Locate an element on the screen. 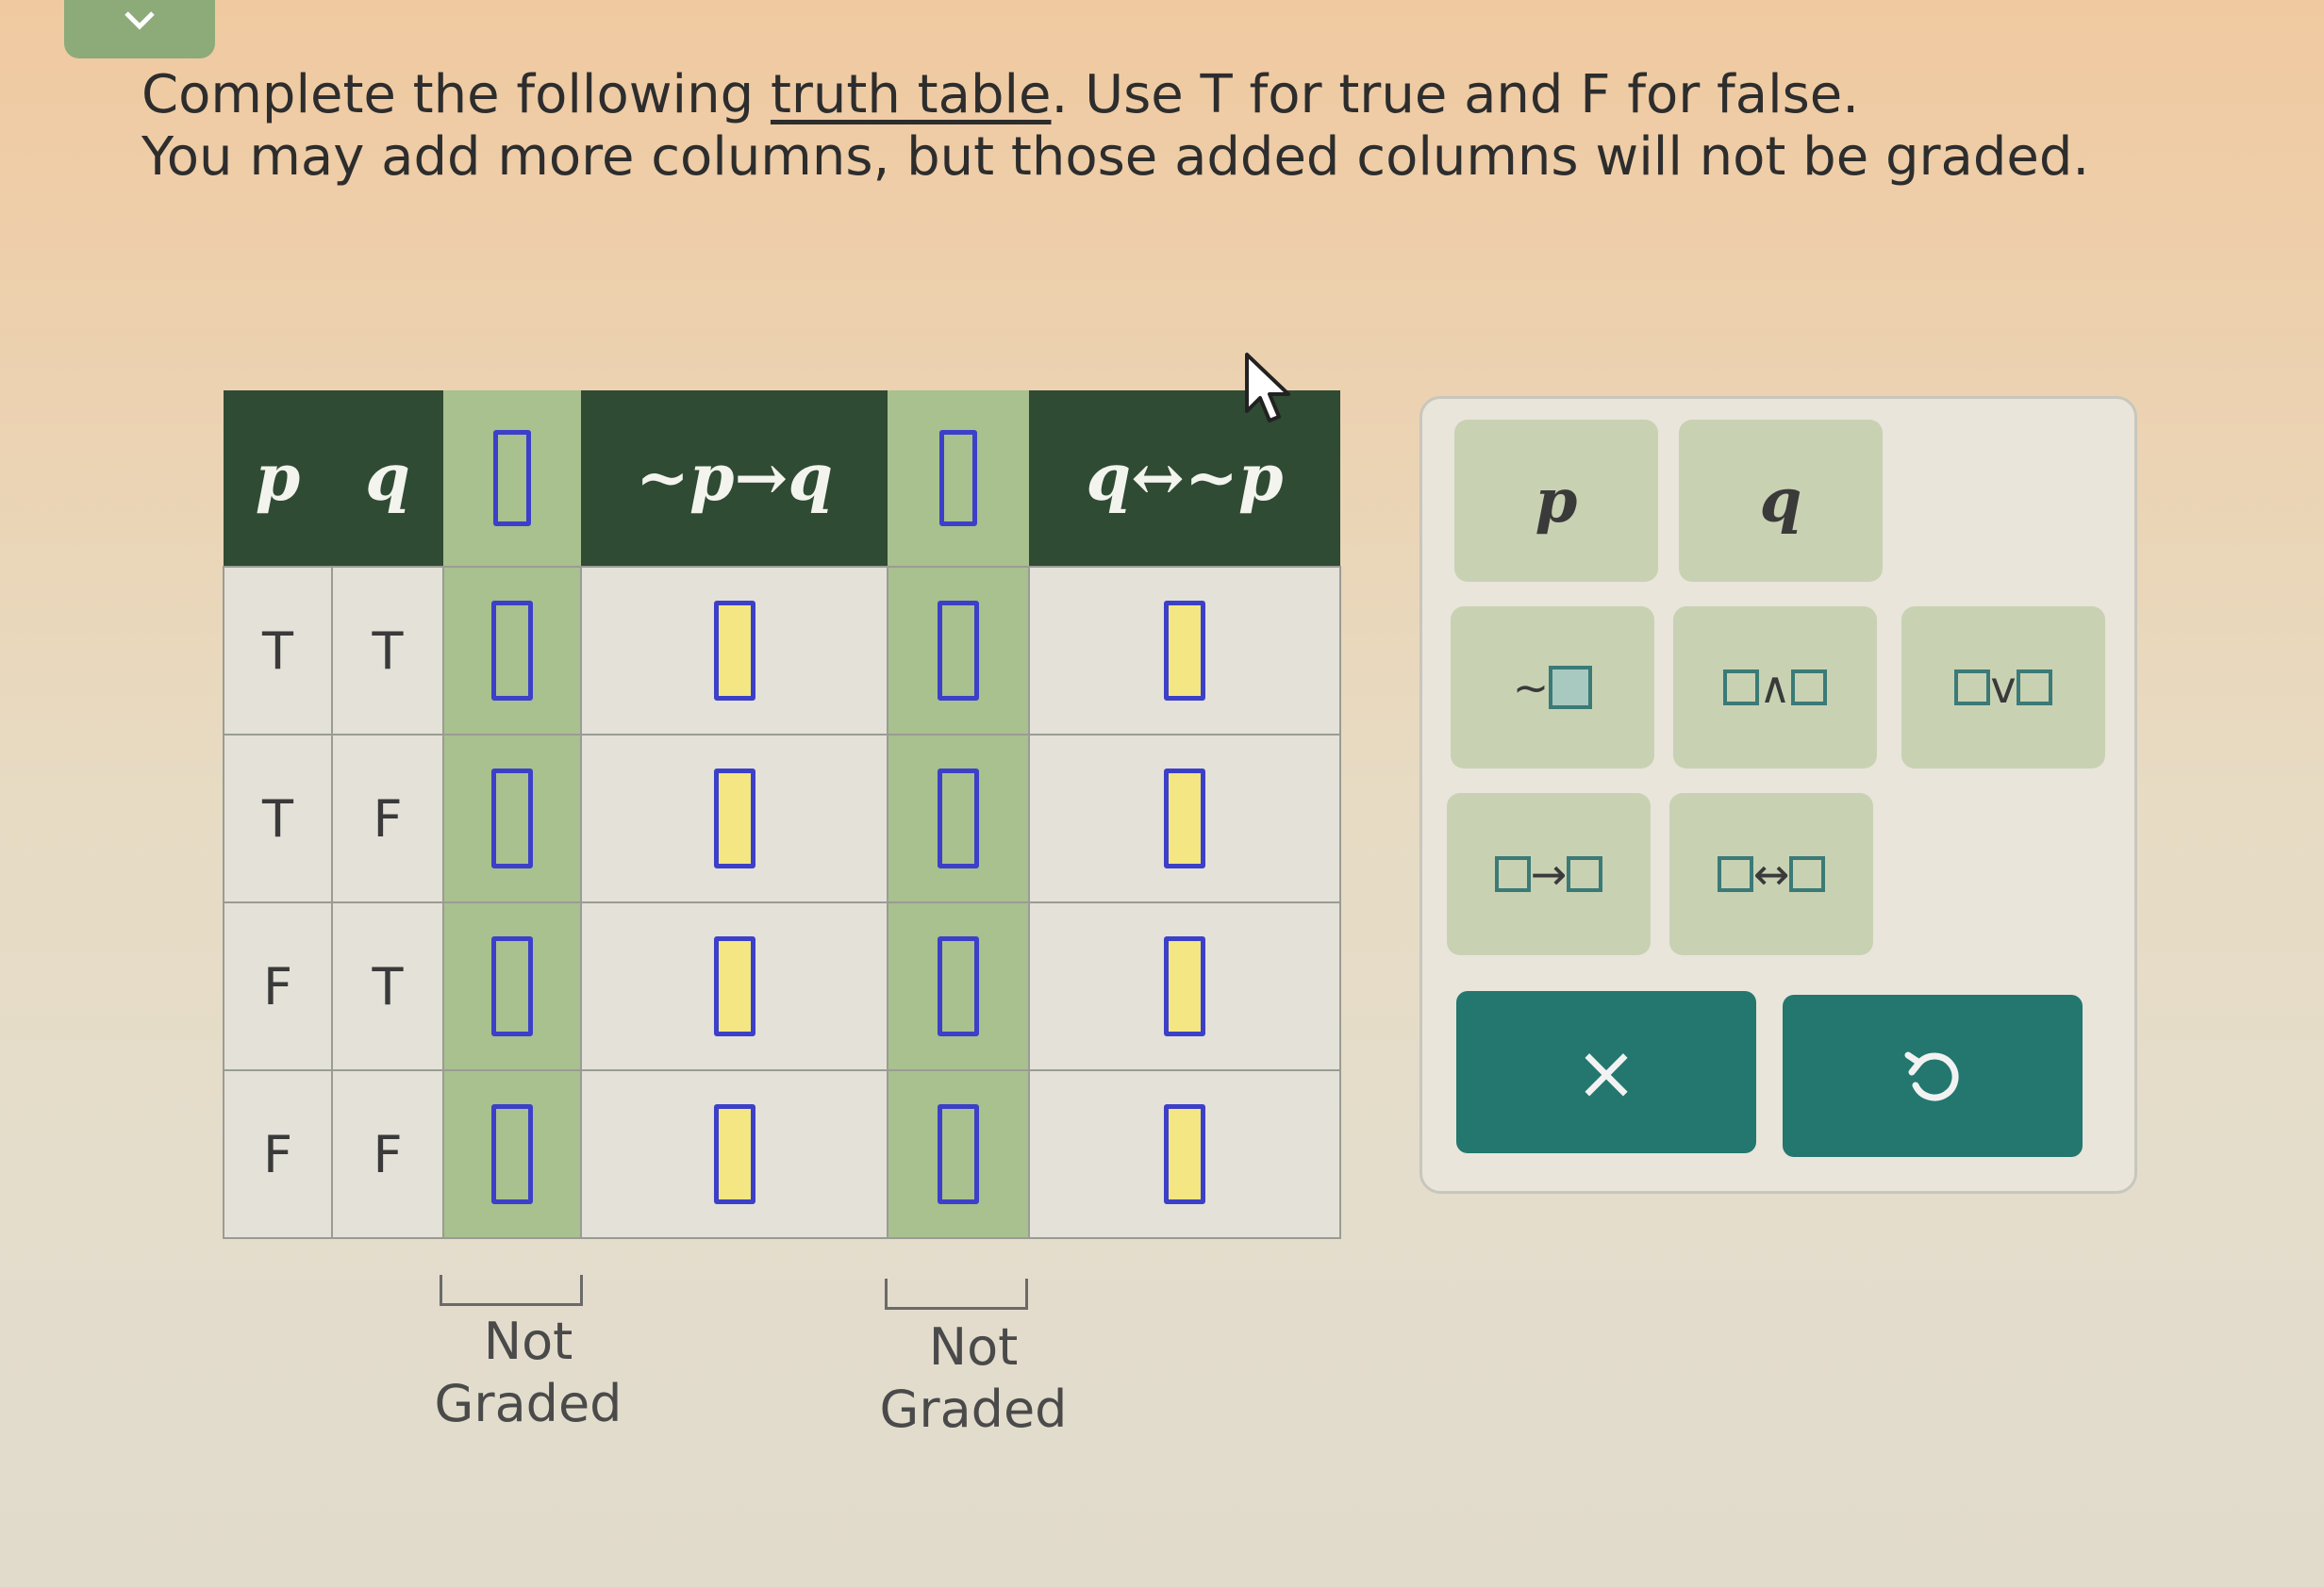 This screenshot has width=2324, height=1587. key-p: p is located at coordinates (1556, 501).